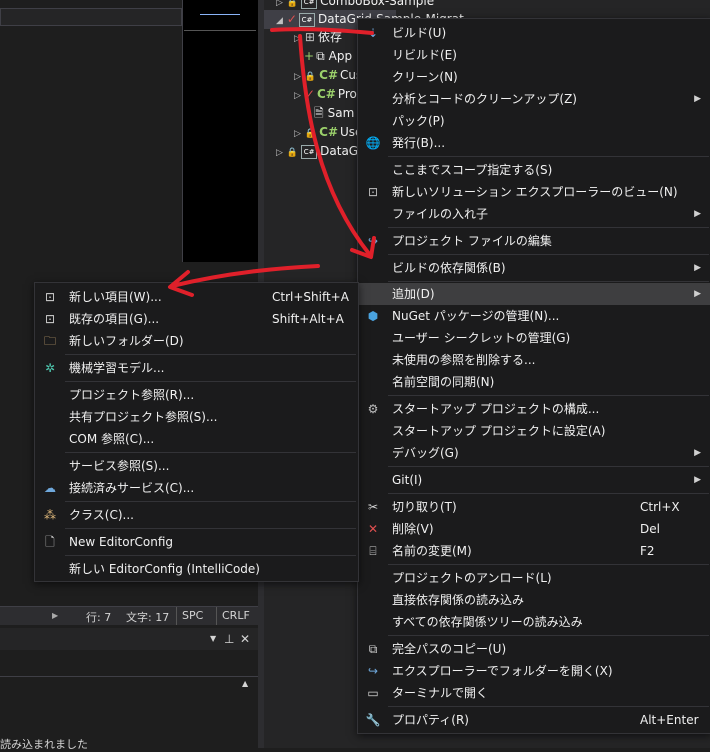 The width and height of the screenshot is (710, 752). What do you see at coordinates (55, 615) in the screenshot?
I see `scroll-right-icon: ▶` at bounding box center [55, 615].